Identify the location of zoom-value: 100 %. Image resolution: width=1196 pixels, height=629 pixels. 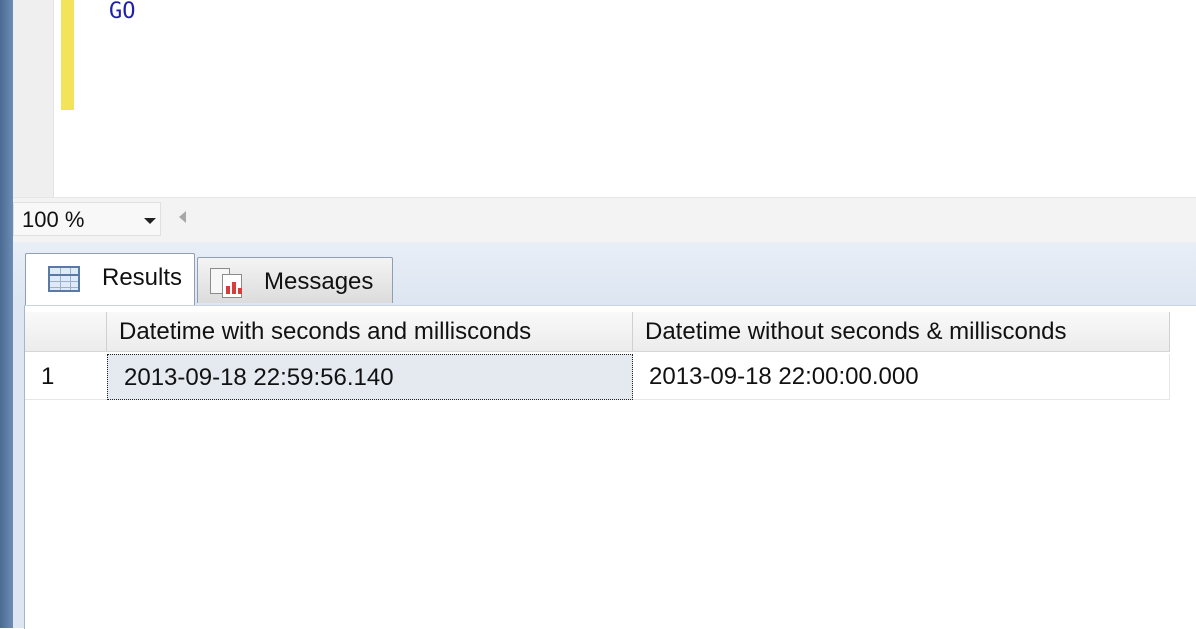
(53, 219).